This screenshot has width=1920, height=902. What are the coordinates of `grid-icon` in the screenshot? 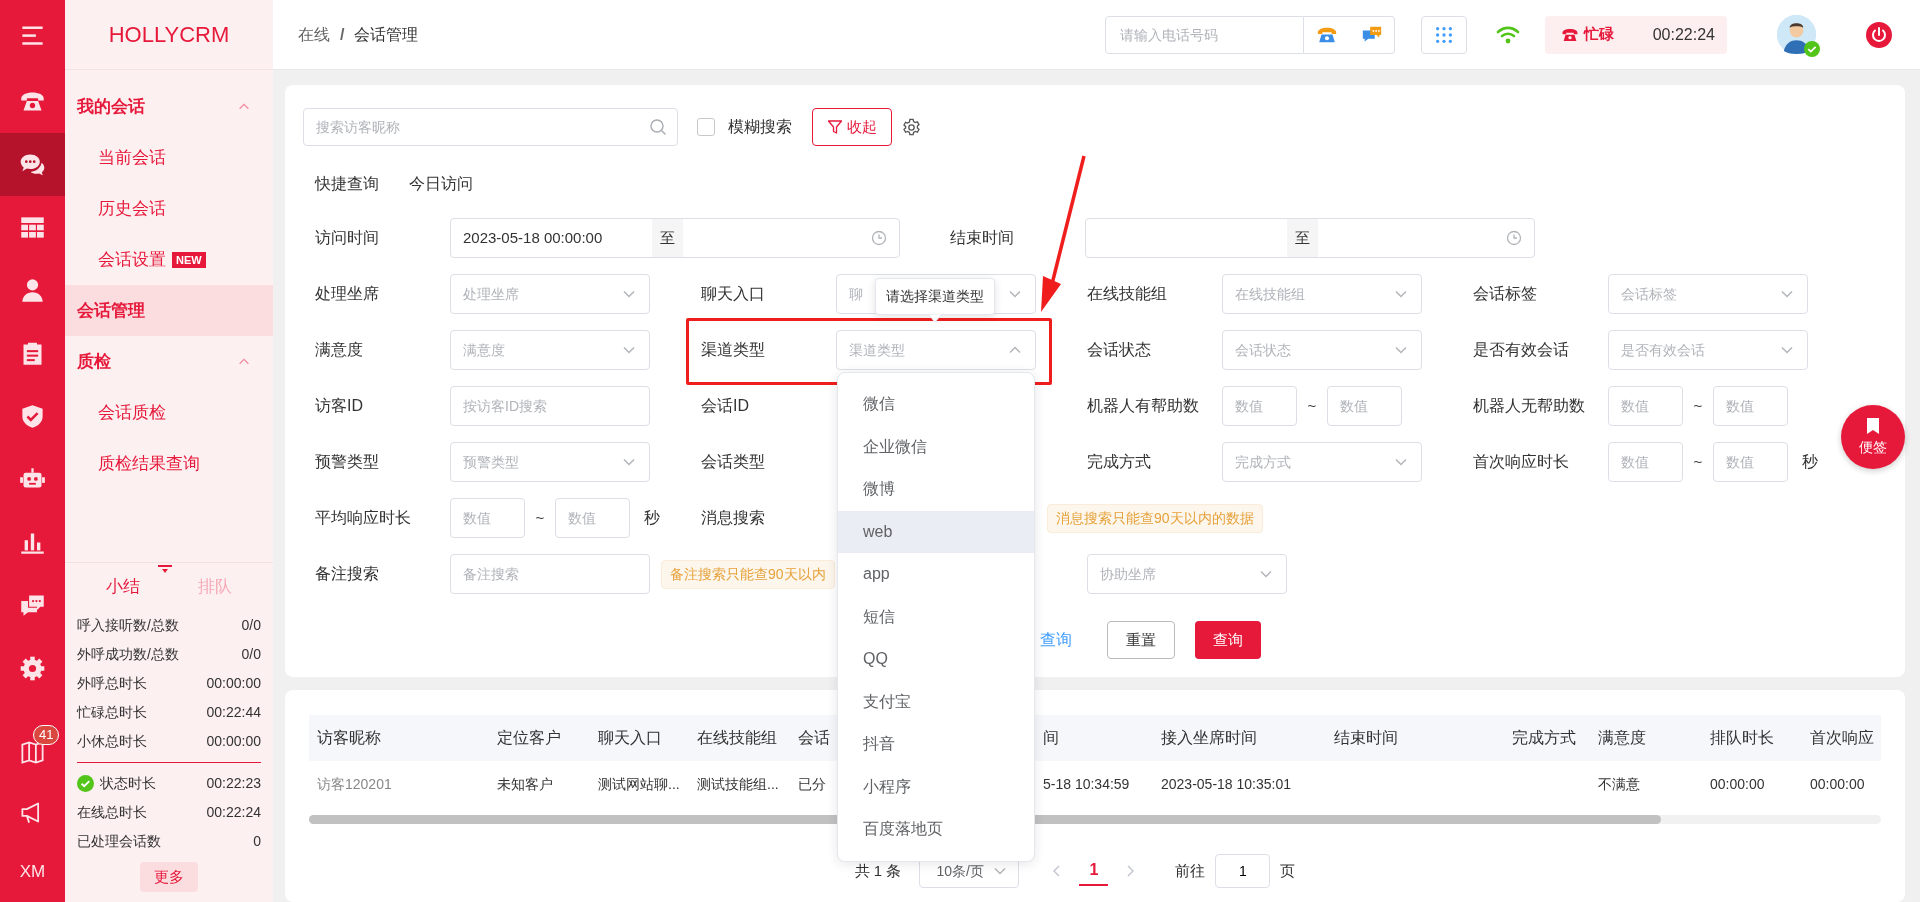 It's located at (32, 227).